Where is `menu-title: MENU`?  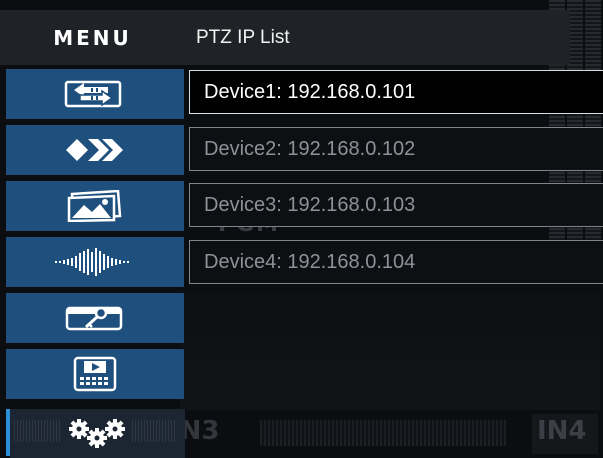 menu-title: MENU is located at coordinates (92, 37).